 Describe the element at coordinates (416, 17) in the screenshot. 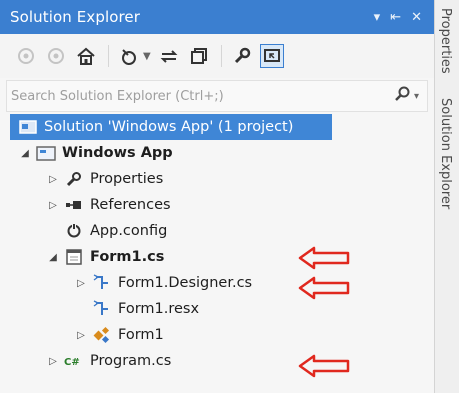

I see `close-icon: ✕` at that location.